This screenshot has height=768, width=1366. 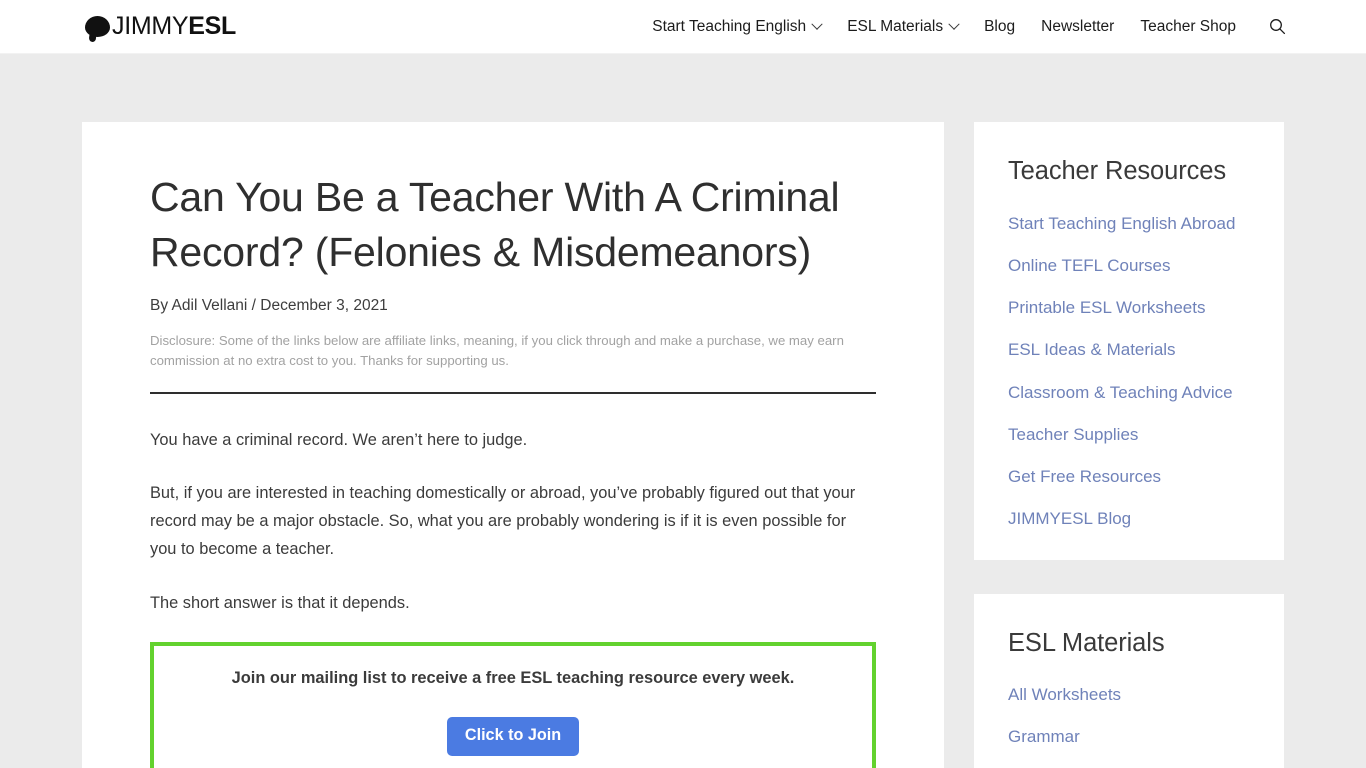 What do you see at coordinates (1120, 392) in the screenshot?
I see `sidebar-link-classroom-teaching-advice: Classroom & Teaching Advice` at bounding box center [1120, 392].